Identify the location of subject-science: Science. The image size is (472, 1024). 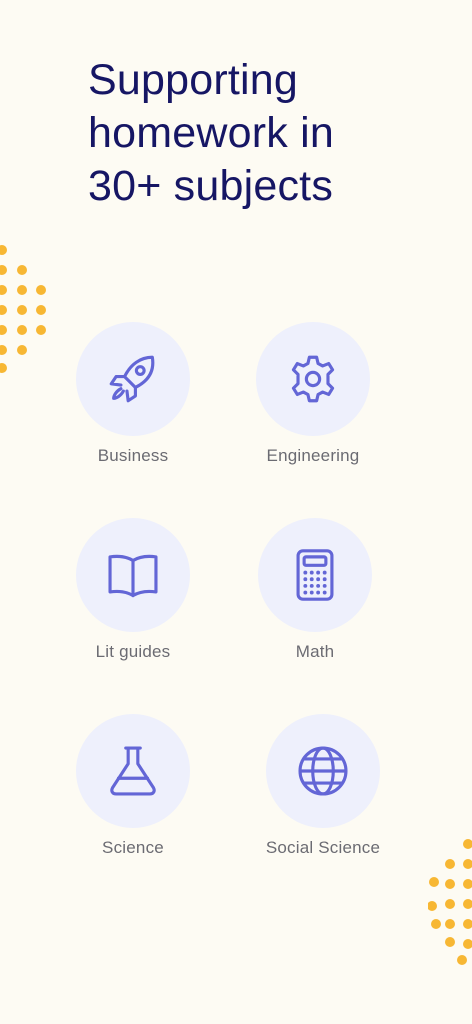
(133, 786).